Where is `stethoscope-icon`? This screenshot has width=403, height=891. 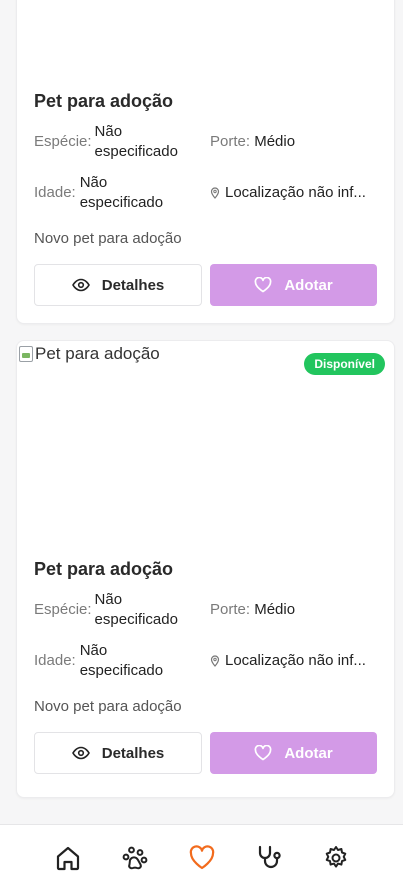
stethoscope-icon is located at coordinates (269, 857).